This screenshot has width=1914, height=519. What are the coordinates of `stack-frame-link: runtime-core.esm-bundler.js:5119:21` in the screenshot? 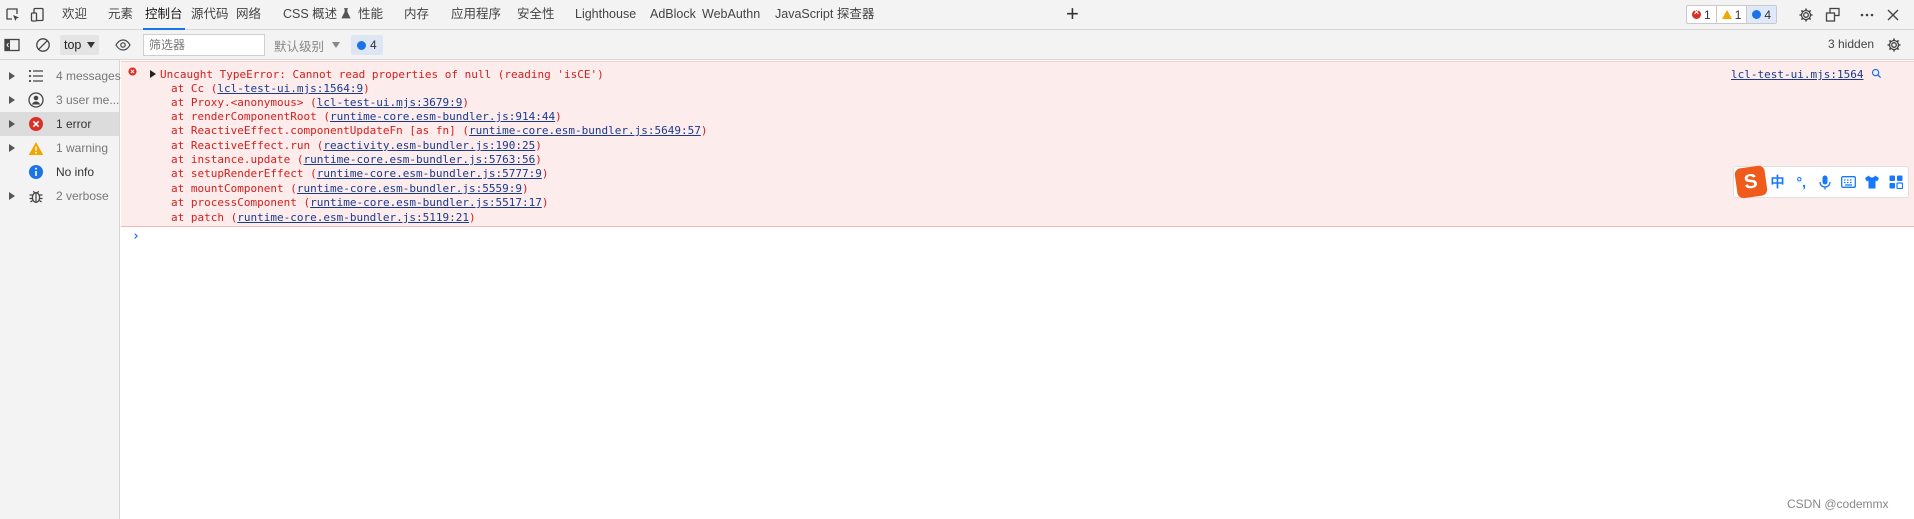 It's located at (353, 217).